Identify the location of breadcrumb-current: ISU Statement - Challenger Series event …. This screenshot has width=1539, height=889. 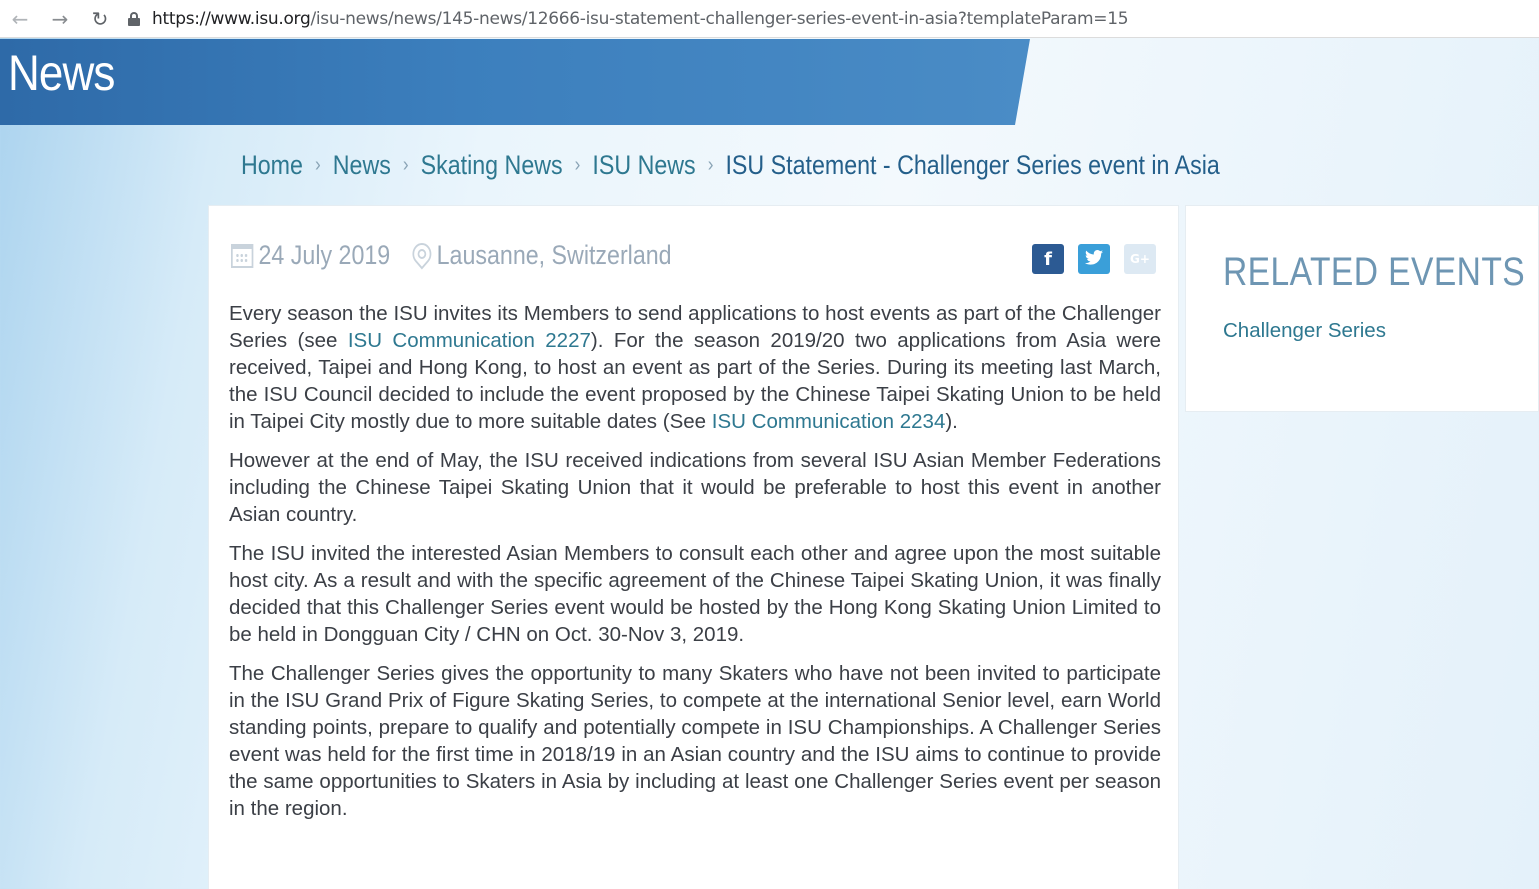
(972, 165).